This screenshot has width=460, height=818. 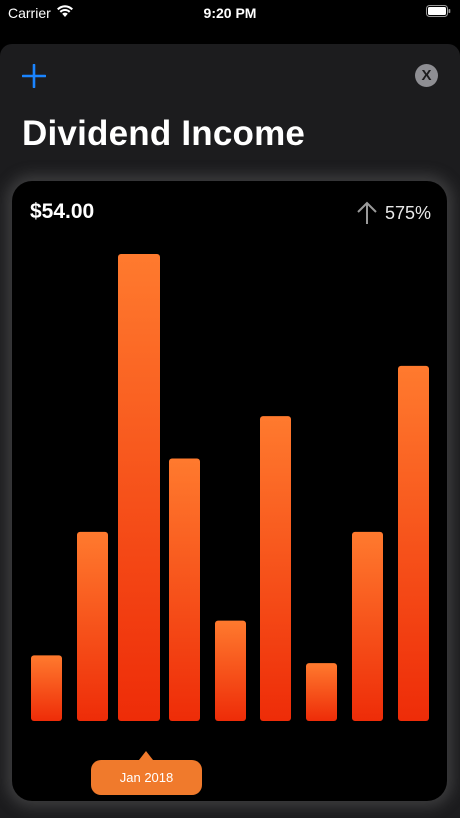 What do you see at coordinates (146, 777) in the screenshot?
I see `selected-date-label: Jan 2018` at bounding box center [146, 777].